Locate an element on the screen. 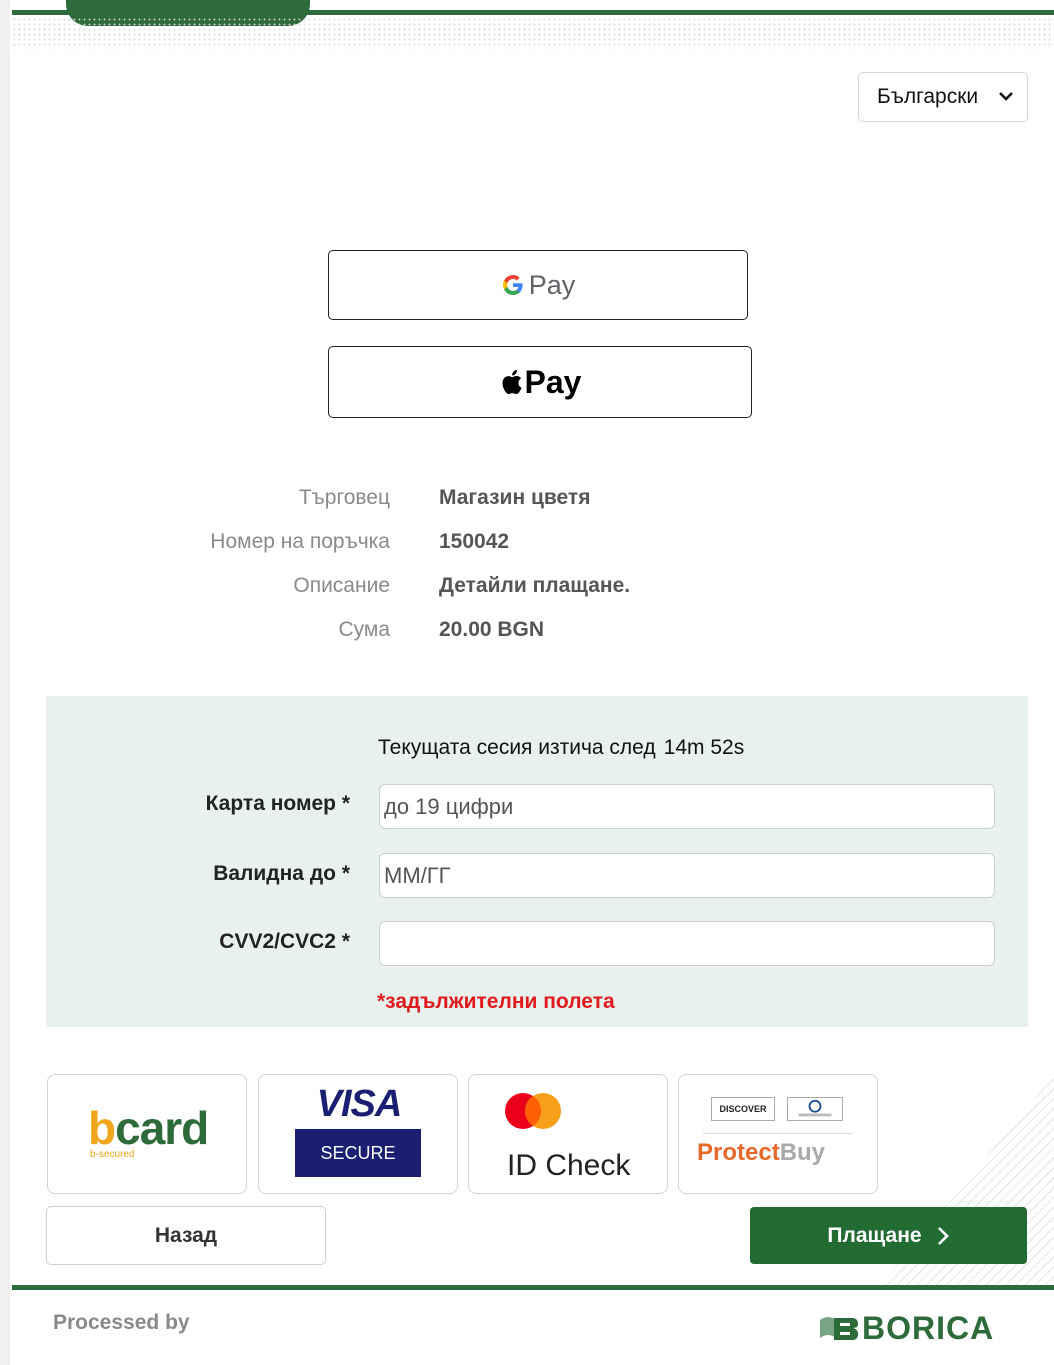 This screenshot has width=1054, height=1365. order-number-row: Номер на поръчка 150042 is located at coordinates (527, 545).